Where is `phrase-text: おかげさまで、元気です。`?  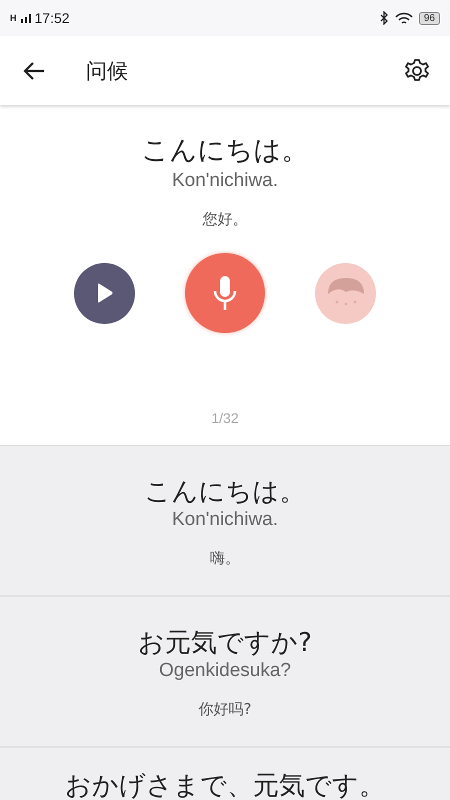
phrase-text: おかげさまで、元気です。 is located at coordinates (225, 785).